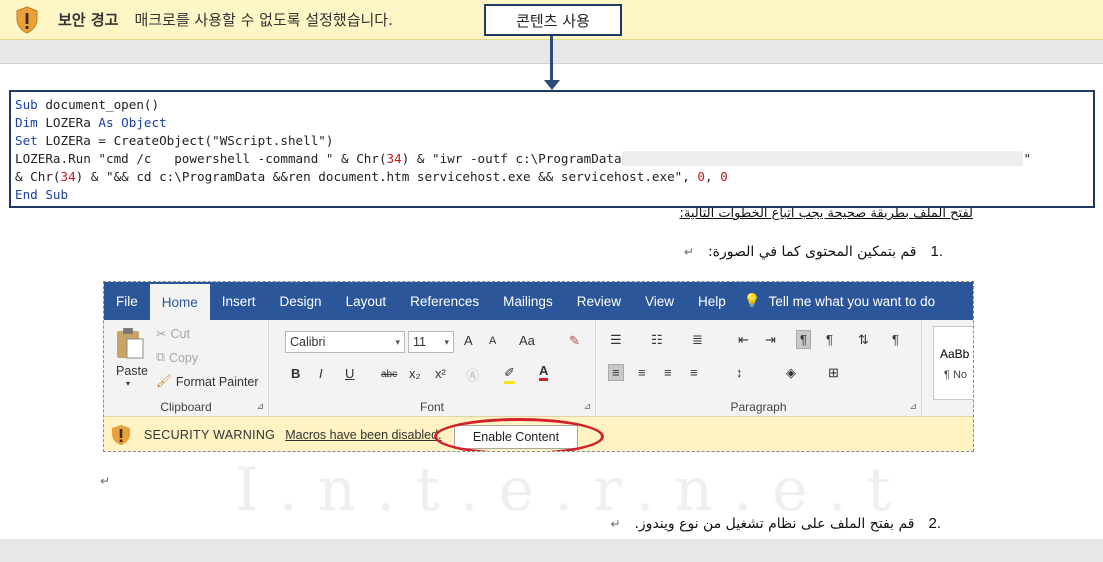  Describe the element at coordinates (511, 158) in the screenshot. I see `code-text: ) & "iwr -outf c:\ProgramData` at that location.